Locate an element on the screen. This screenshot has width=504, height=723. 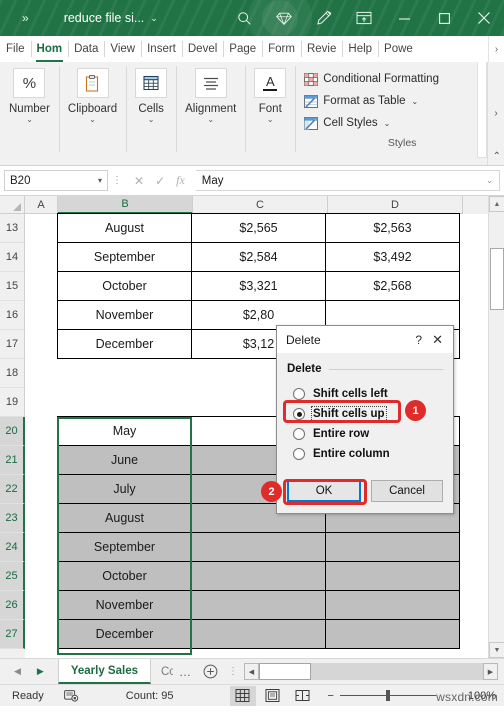
scroll-right-button: ▶ is located at coordinates (490, 671).